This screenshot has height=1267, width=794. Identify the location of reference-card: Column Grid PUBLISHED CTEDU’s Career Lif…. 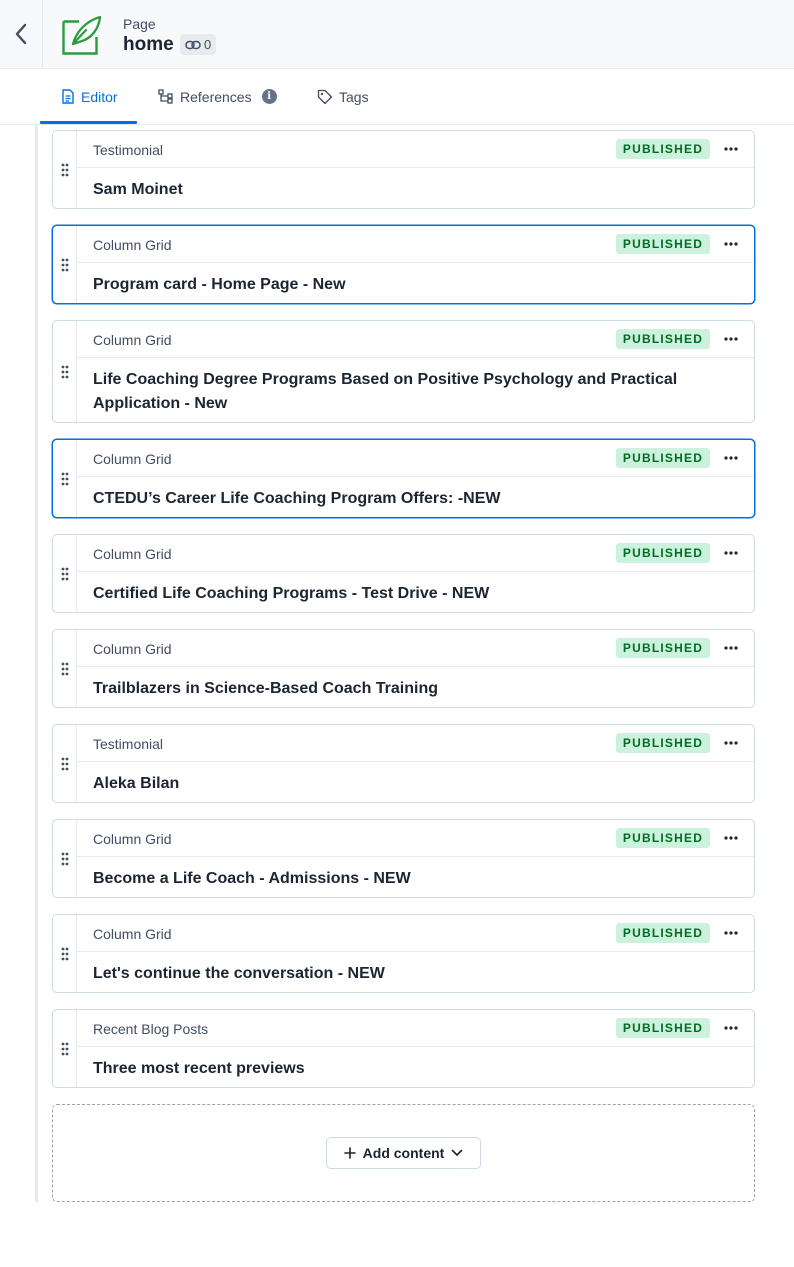
(403, 478).